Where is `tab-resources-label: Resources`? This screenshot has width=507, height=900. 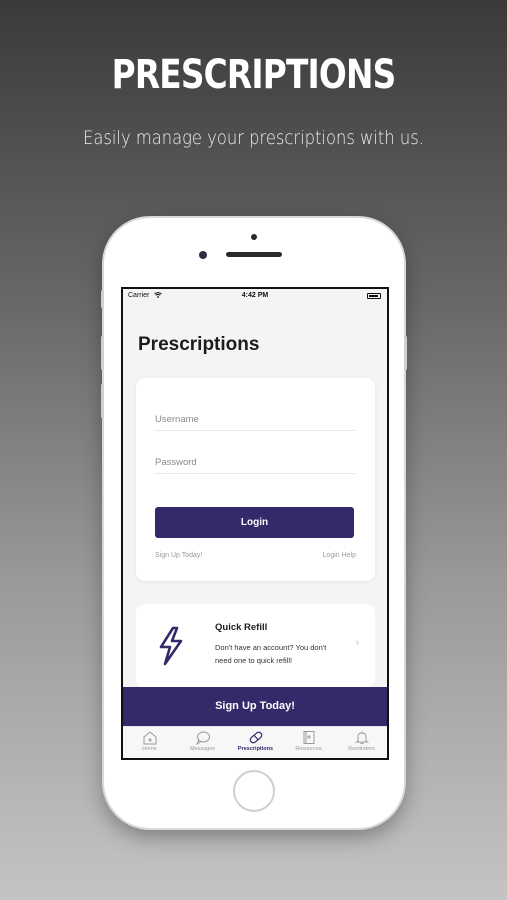
tab-resources-label: Resources is located at coordinates (308, 749).